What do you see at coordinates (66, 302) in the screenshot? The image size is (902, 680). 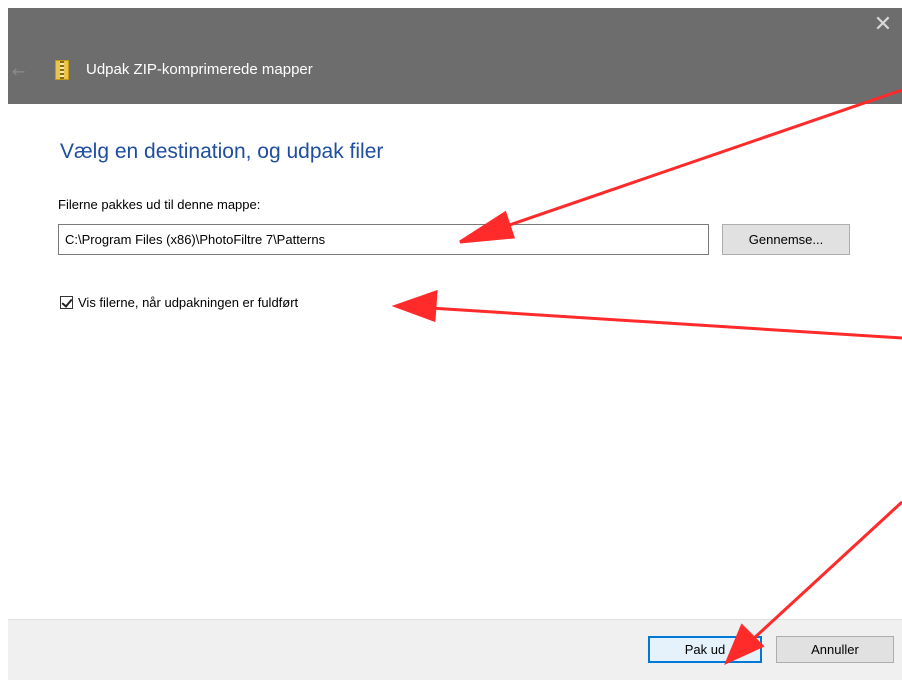 I see `show-files-checkbox` at bounding box center [66, 302].